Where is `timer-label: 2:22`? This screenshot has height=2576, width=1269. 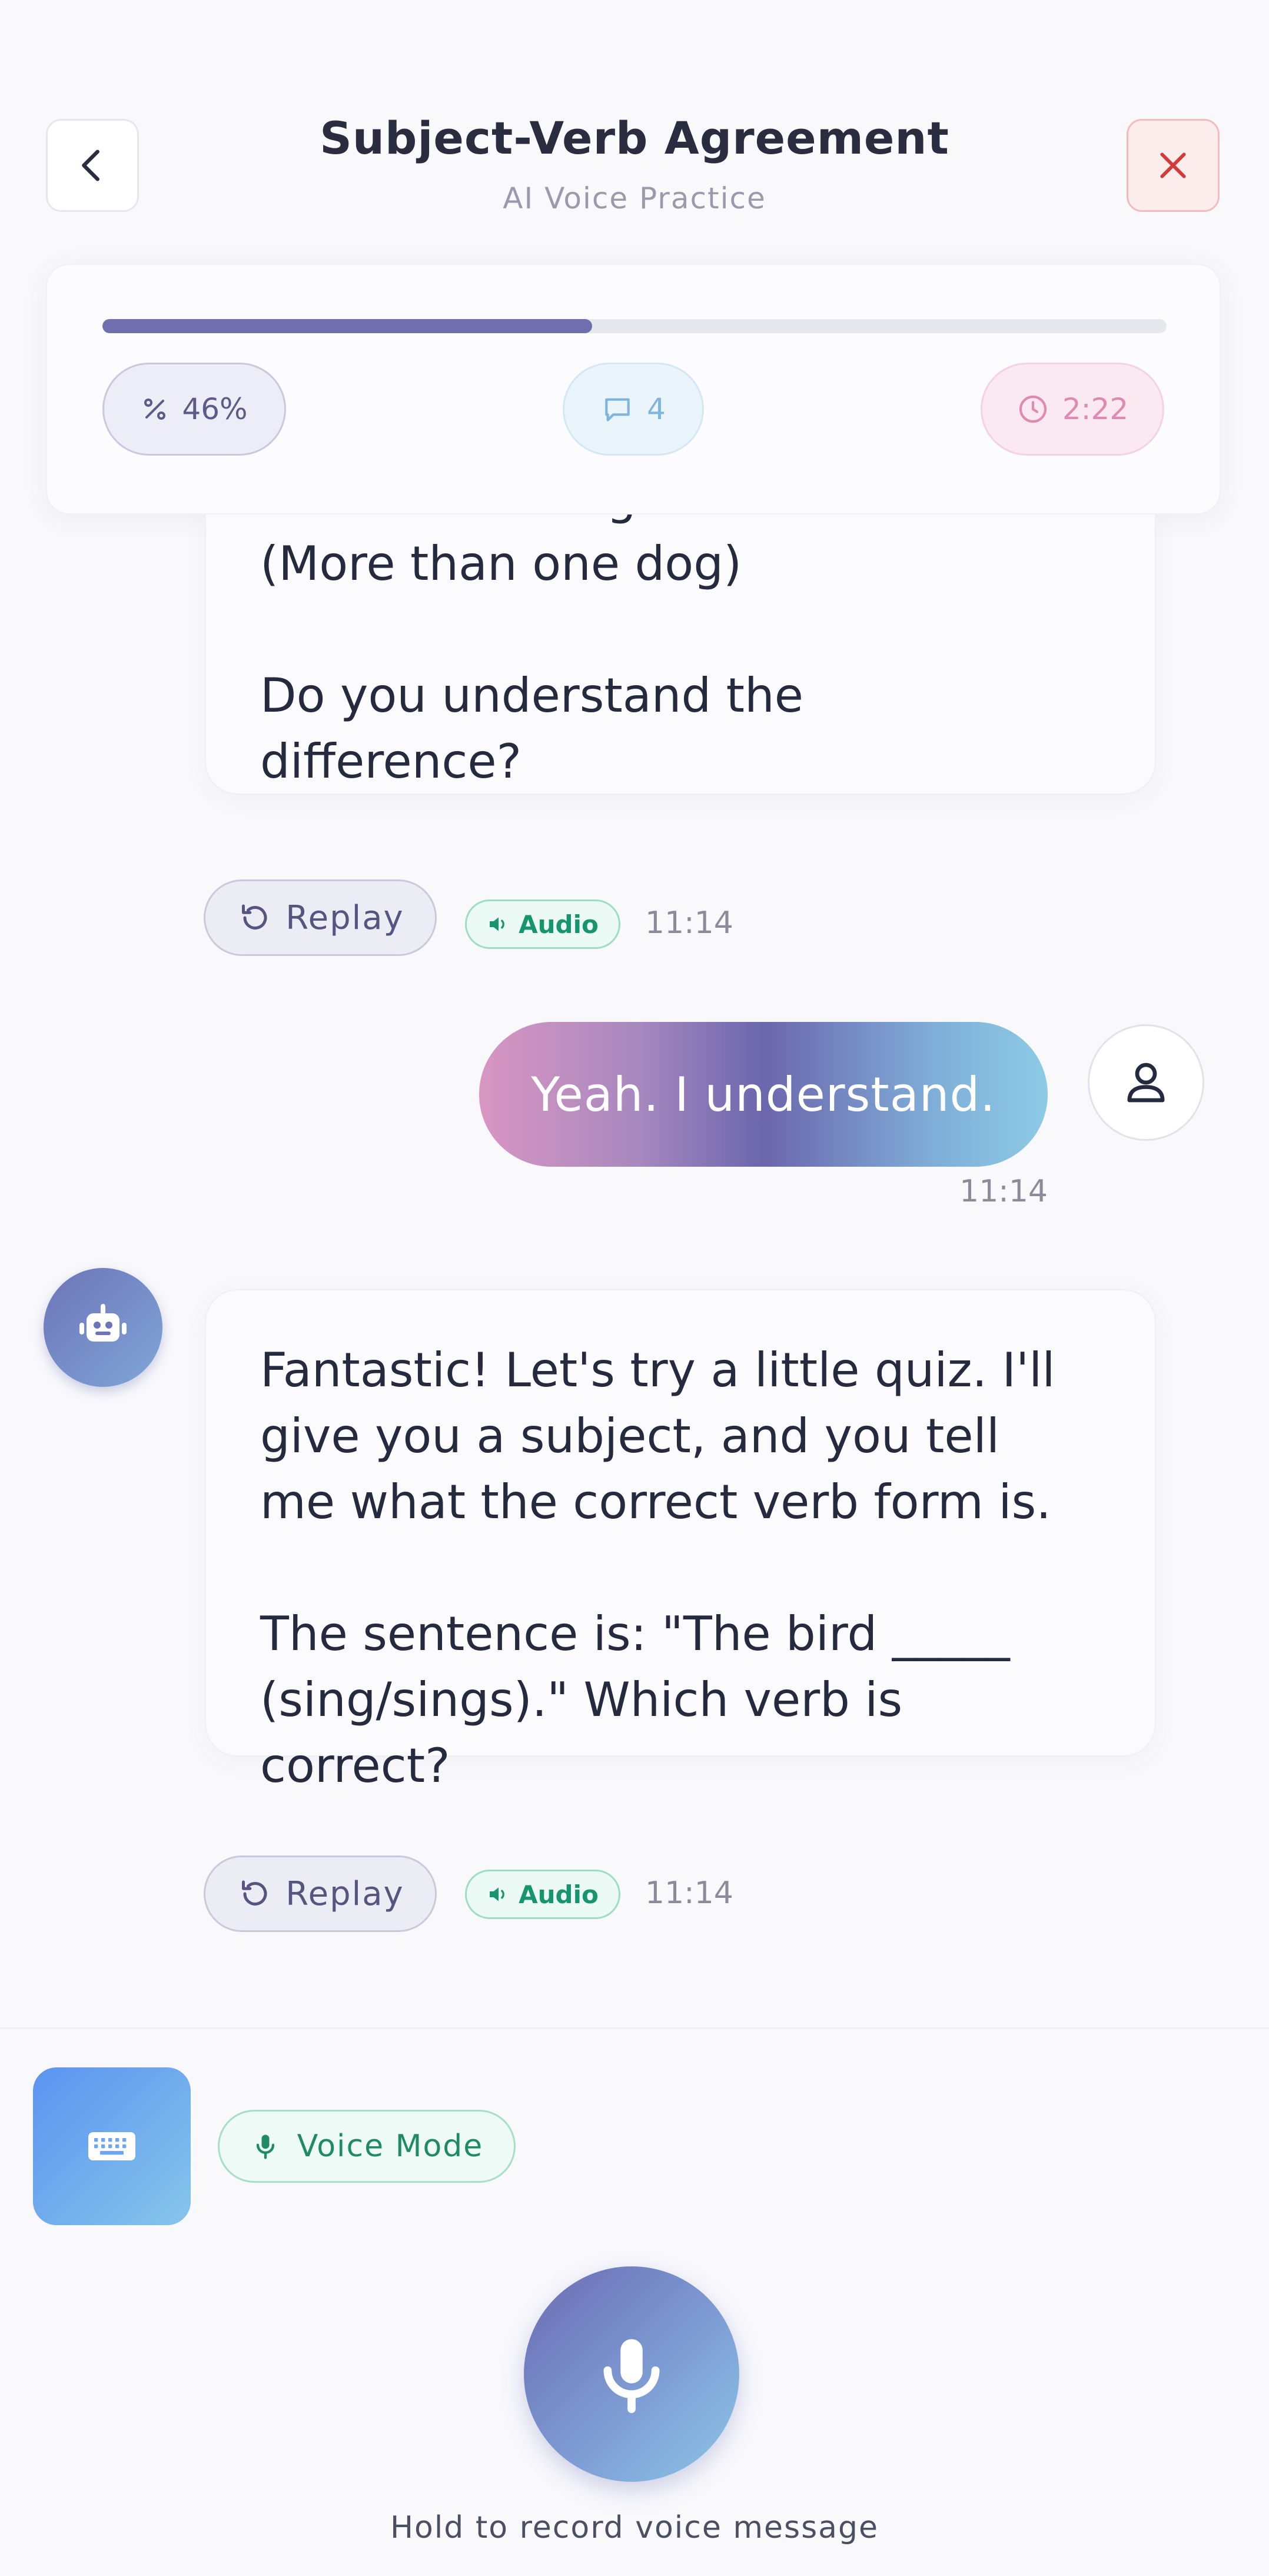
timer-label: 2:22 is located at coordinates (1095, 409).